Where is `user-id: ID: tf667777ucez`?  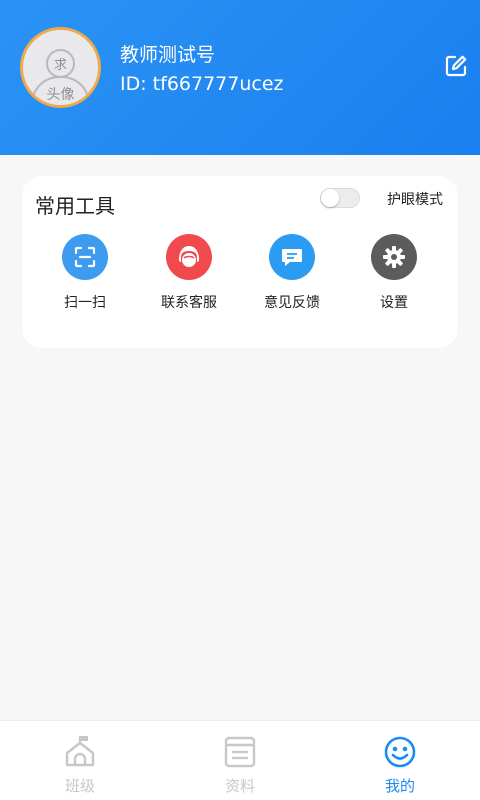
user-id: ID: tf667777ucez is located at coordinates (202, 84).